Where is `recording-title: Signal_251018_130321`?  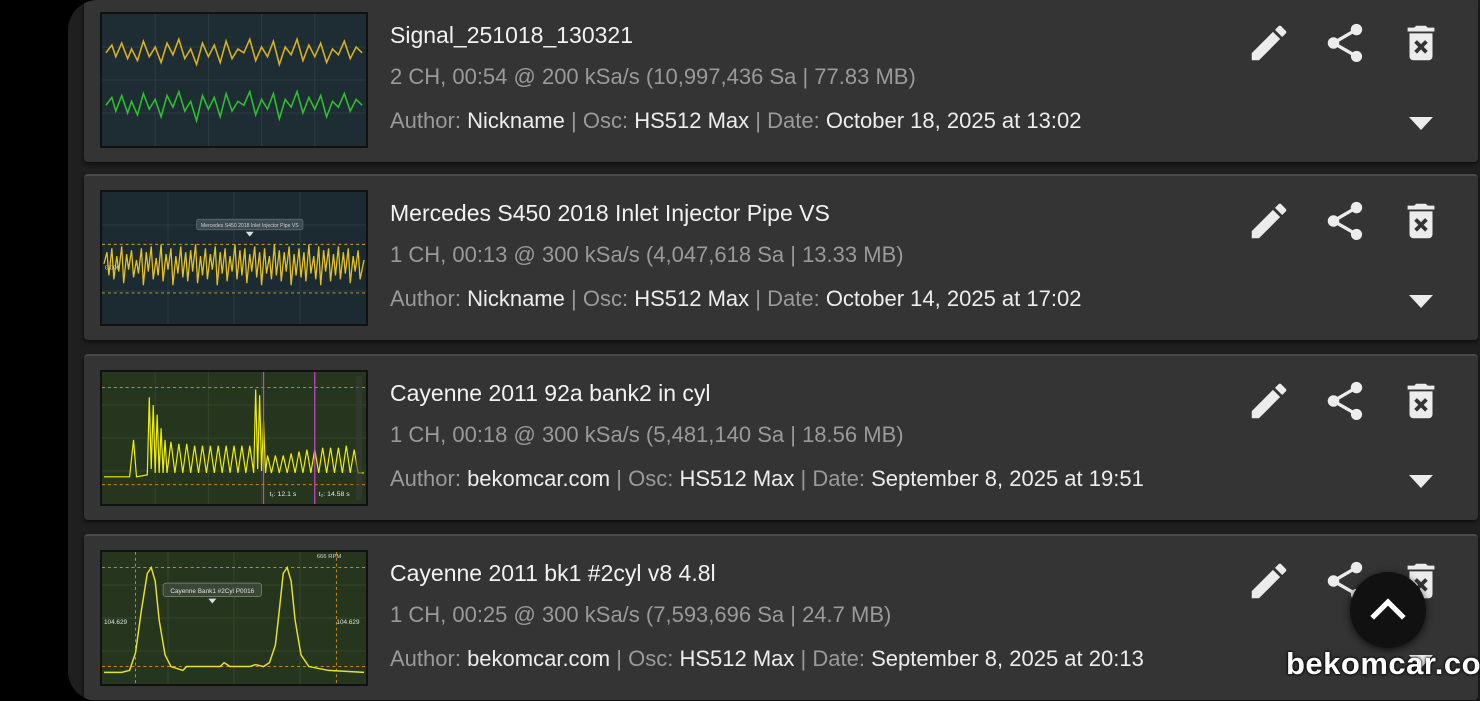
recording-title: Signal_251018_130321 is located at coordinates (512, 35).